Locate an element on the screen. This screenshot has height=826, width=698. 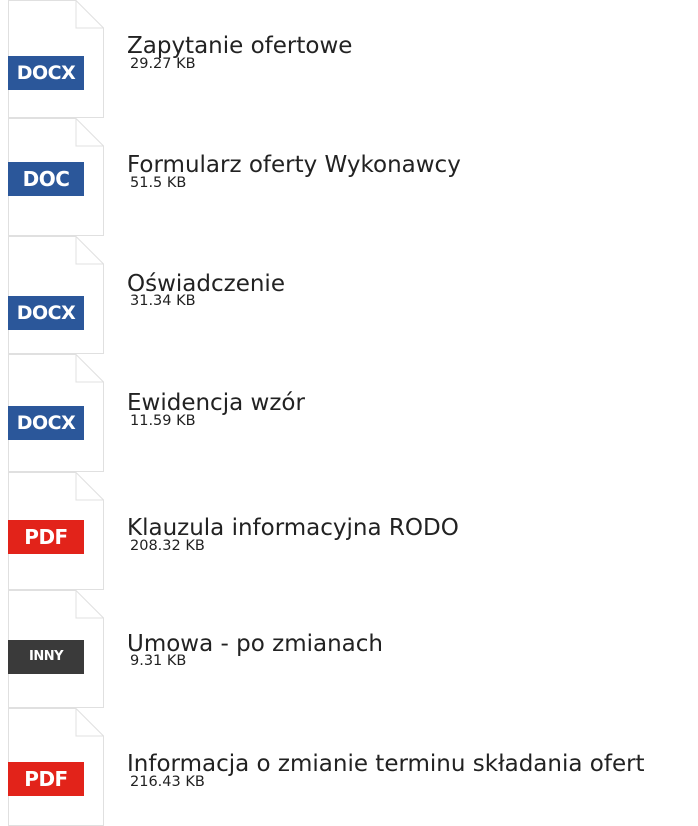
file-item-klauzula-rodo: PDF Klauzula informacyjna RODO 208.32 KB is located at coordinates (349, 531).